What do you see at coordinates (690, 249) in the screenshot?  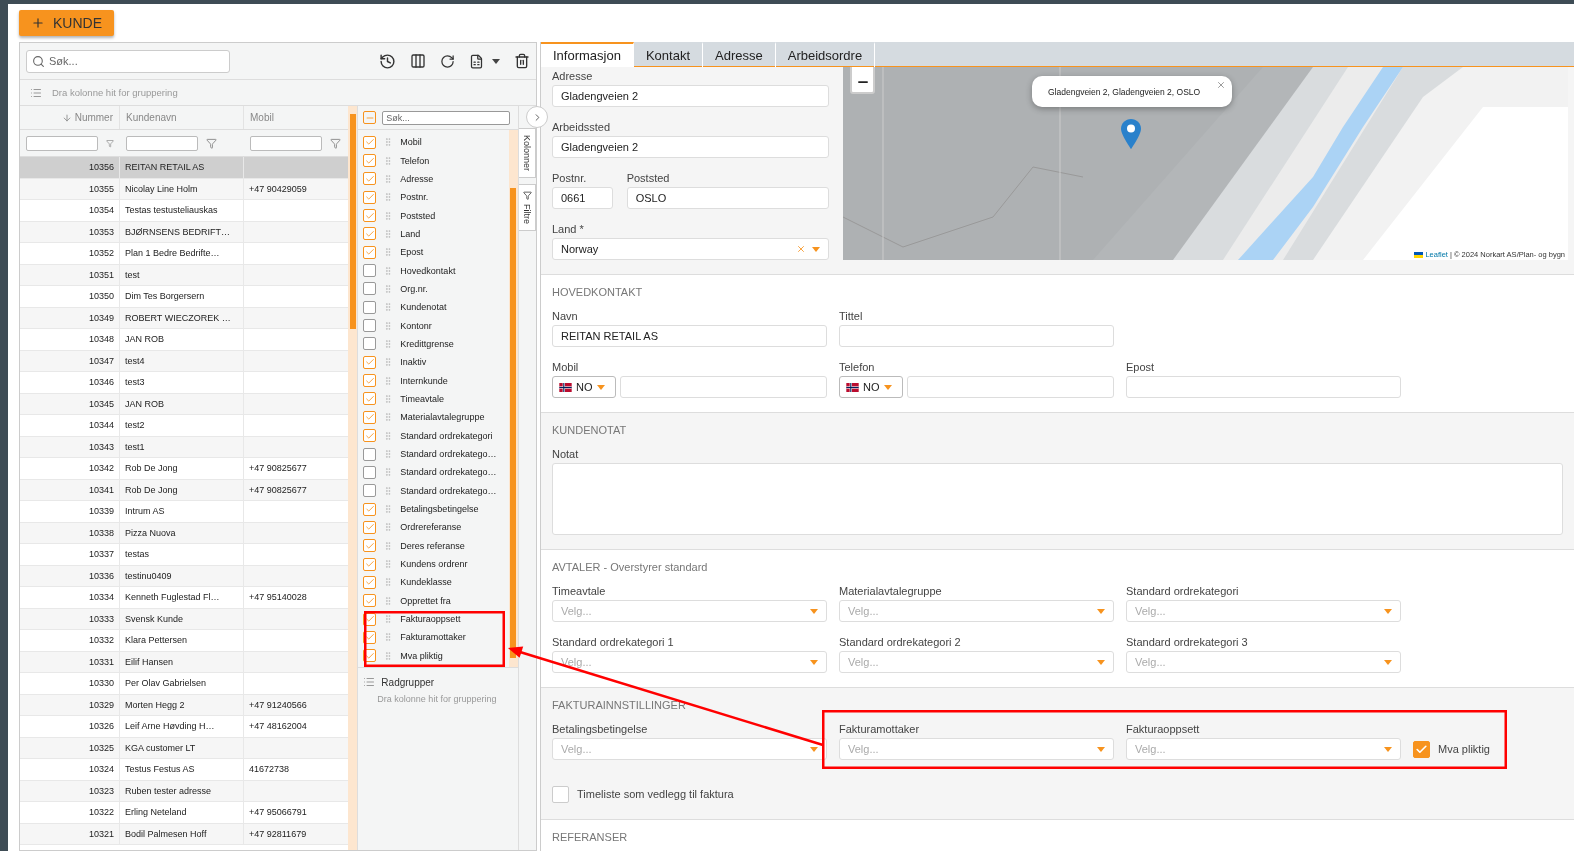 I see `select-field: Norway` at bounding box center [690, 249].